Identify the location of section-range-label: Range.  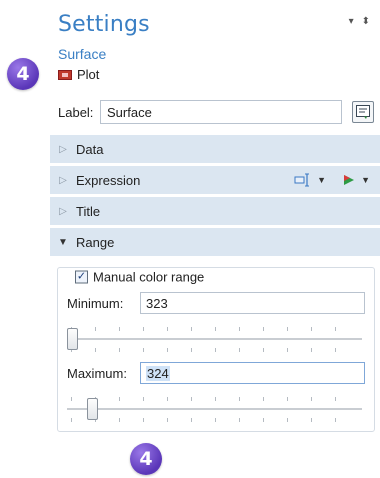
(95, 242).